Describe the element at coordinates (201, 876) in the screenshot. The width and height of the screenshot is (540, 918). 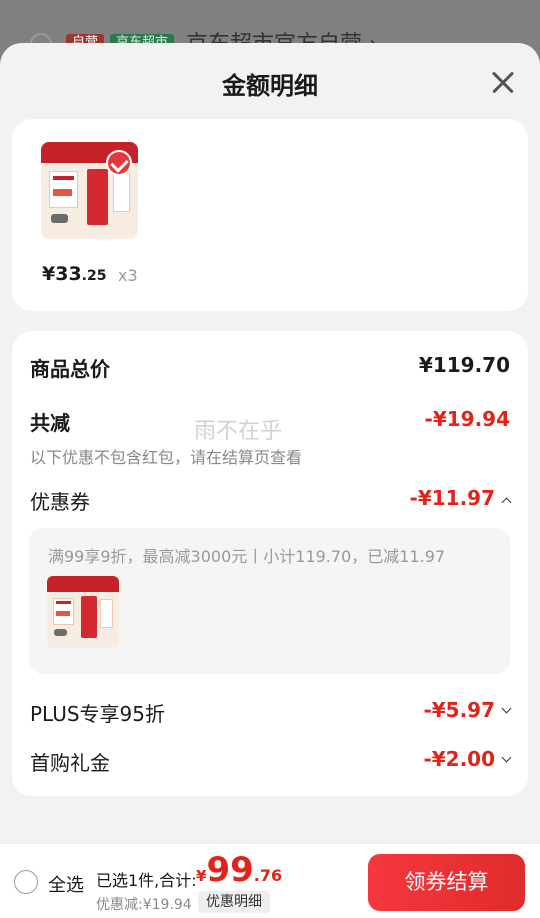
I see `total-currency: ¥` at that location.